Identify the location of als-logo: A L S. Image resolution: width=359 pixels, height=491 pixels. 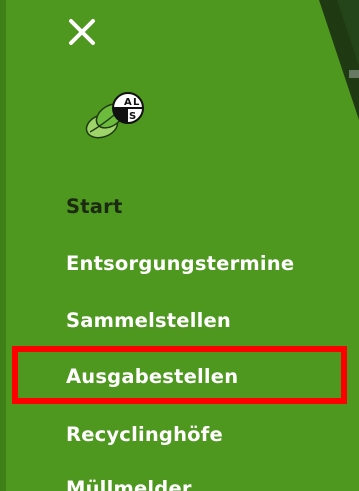
(114, 115).